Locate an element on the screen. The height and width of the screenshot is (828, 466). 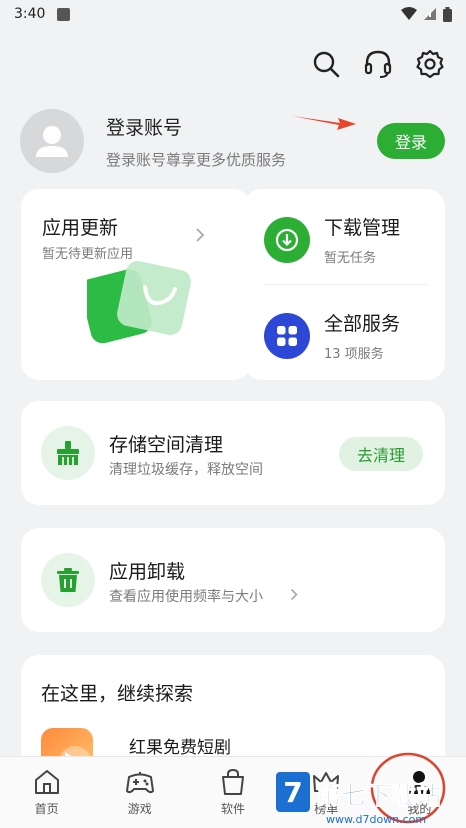
tab-rankings-label: 榜单 is located at coordinates (326, 809).